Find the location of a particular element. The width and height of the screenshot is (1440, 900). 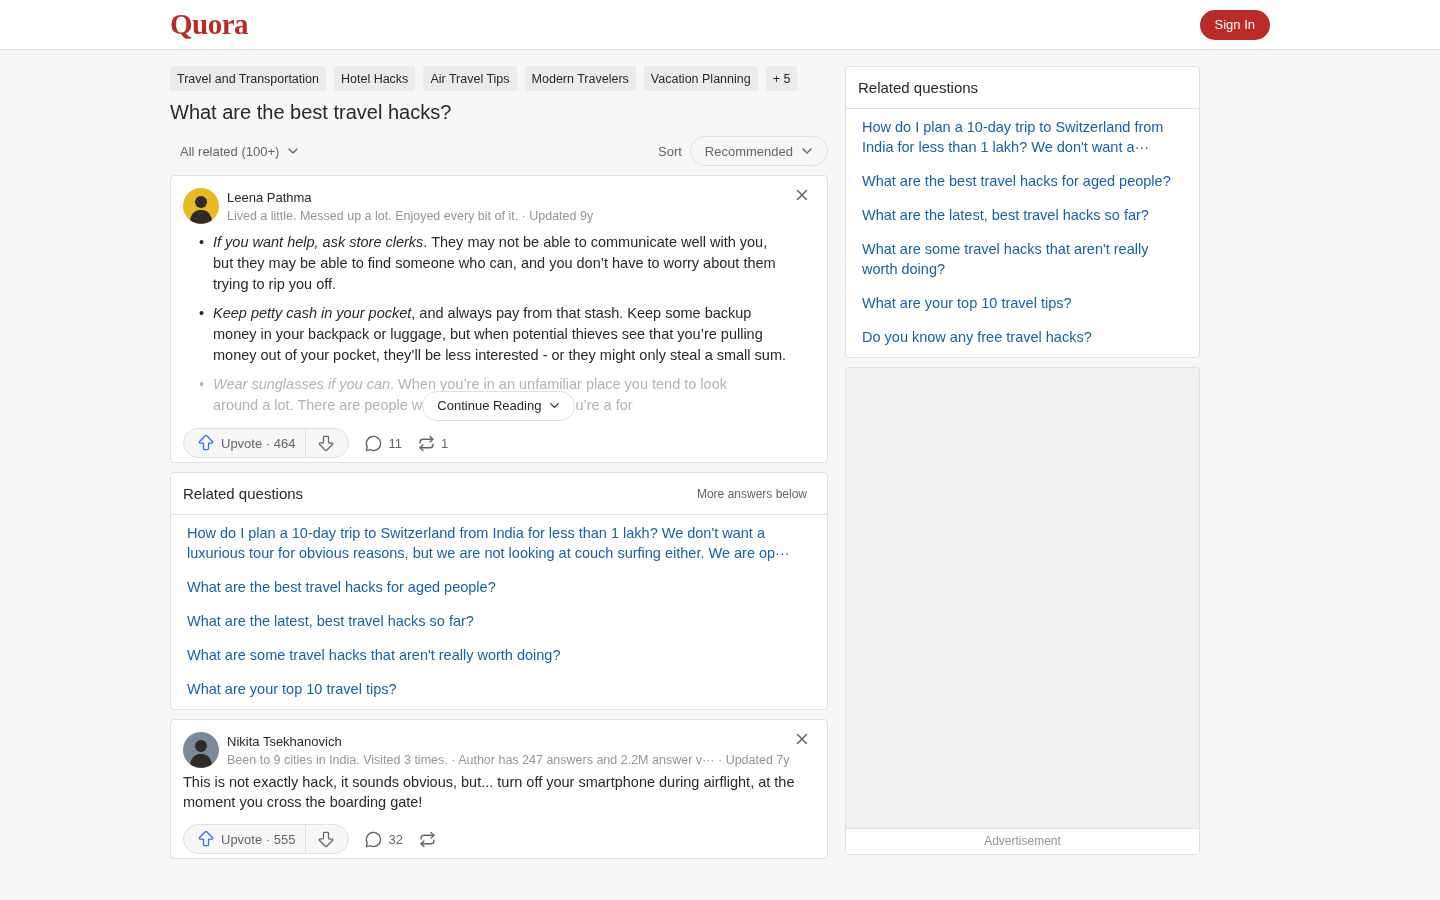

answer-text: This is not exactly hack, it sounds obvious, but... turn off your smartphone during airflight, at the moment you cross the boarding gate! is located at coordinates (489, 792).